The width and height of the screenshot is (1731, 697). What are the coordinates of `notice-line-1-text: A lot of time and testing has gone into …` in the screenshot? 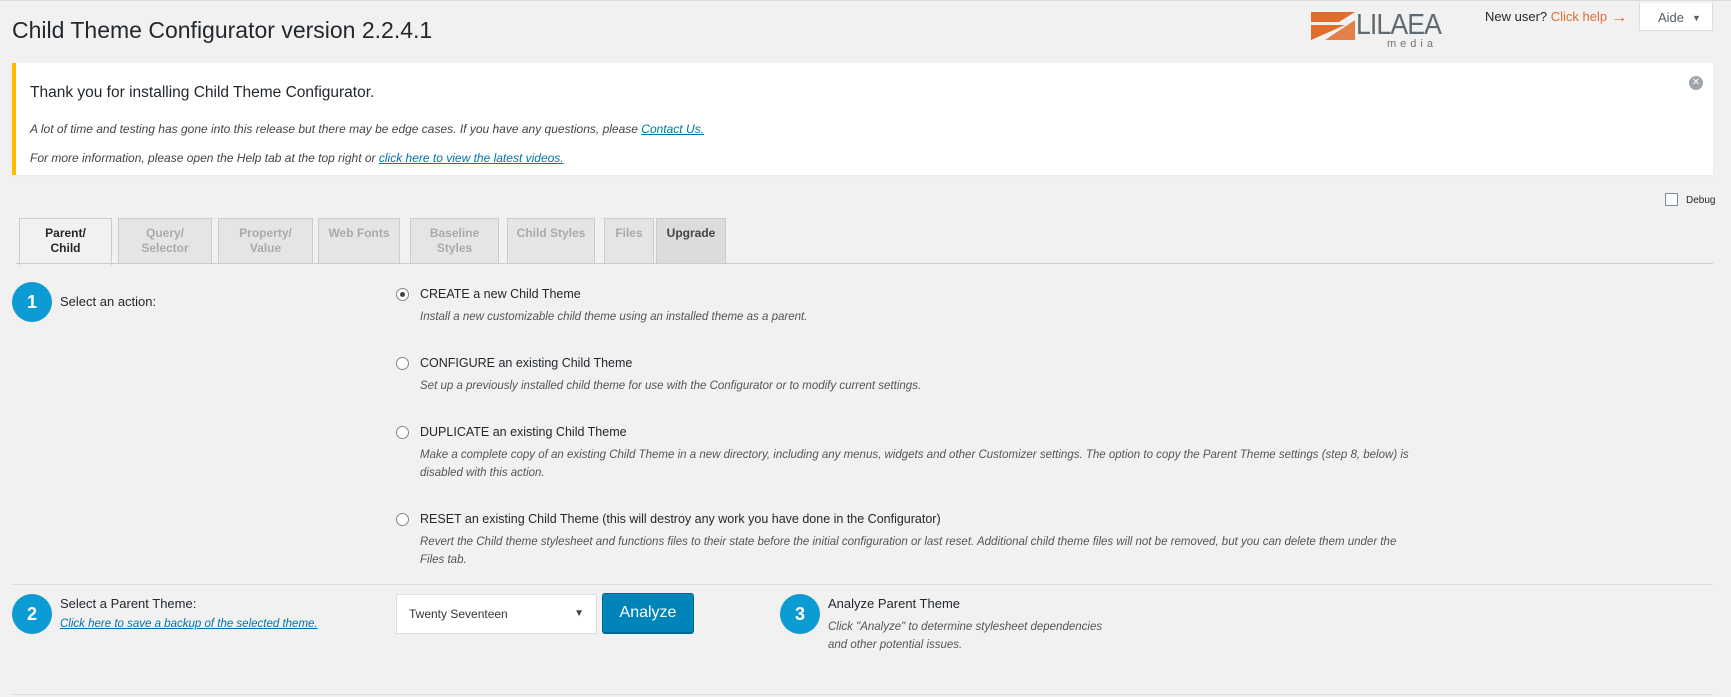 It's located at (336, 129).